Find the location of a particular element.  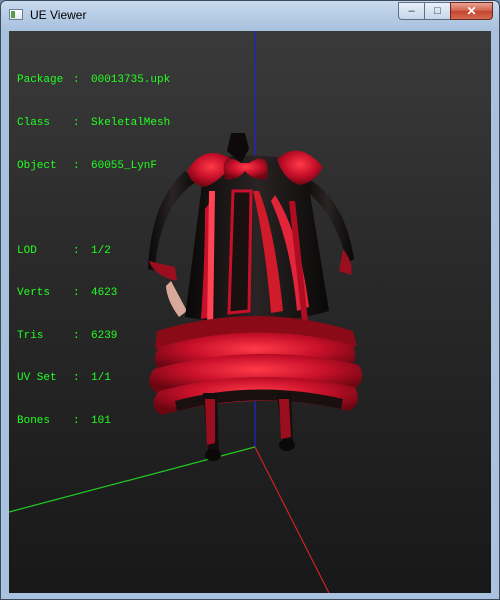

window-title: UE Viewer is located at coordinates (58, 15).